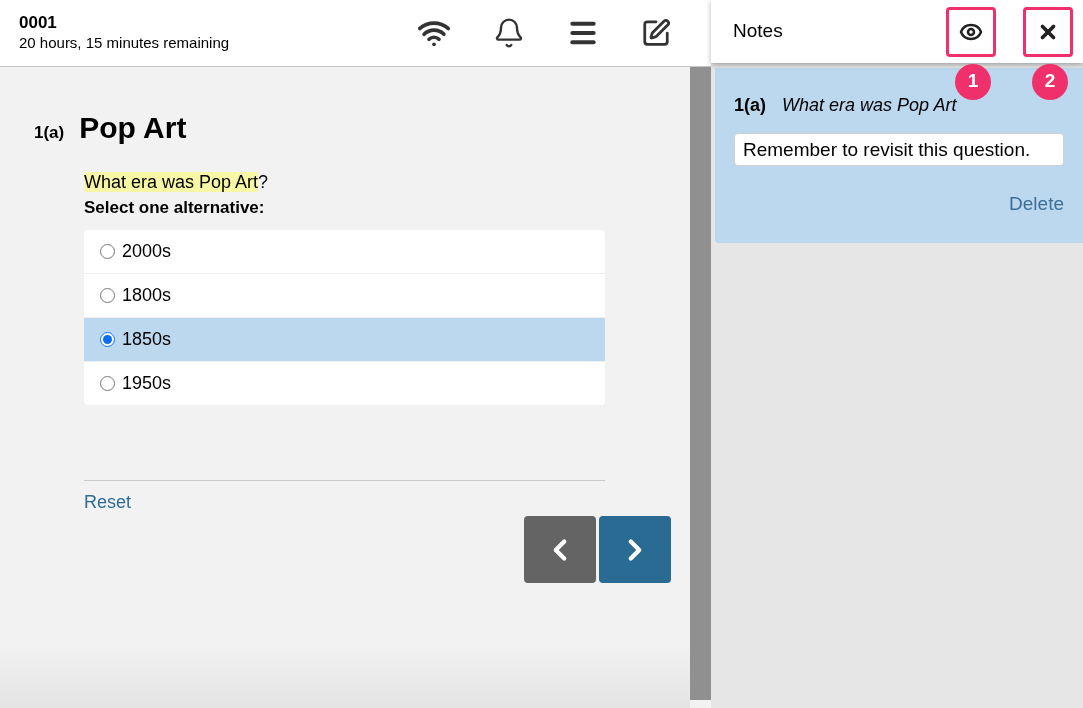 The width and height of the screenshot is (1083, 708). I want to click on answer-option: 1850s, so click(344, 339).